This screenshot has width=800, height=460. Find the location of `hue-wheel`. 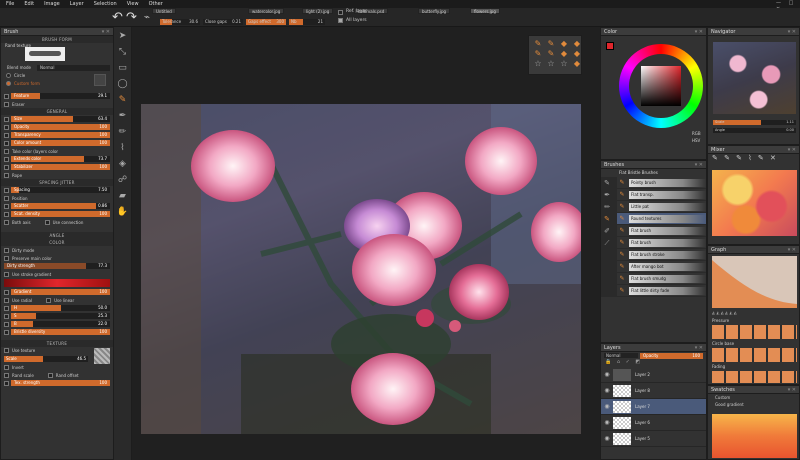

hue-wheel is located at coordinates (661, 86).